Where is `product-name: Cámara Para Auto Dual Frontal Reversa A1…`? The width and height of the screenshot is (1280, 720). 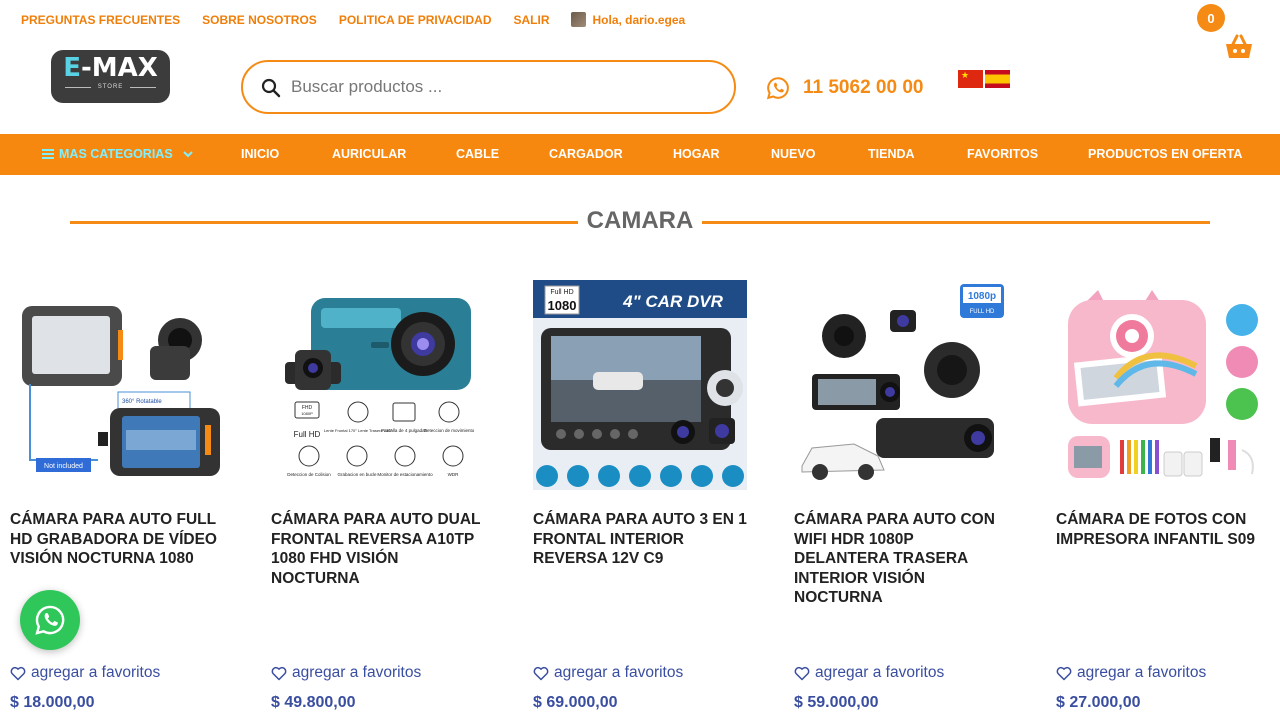 product-name: Cámara Para Auto Dual Frontal Reversa A1… is located at coordinates (378, 549).